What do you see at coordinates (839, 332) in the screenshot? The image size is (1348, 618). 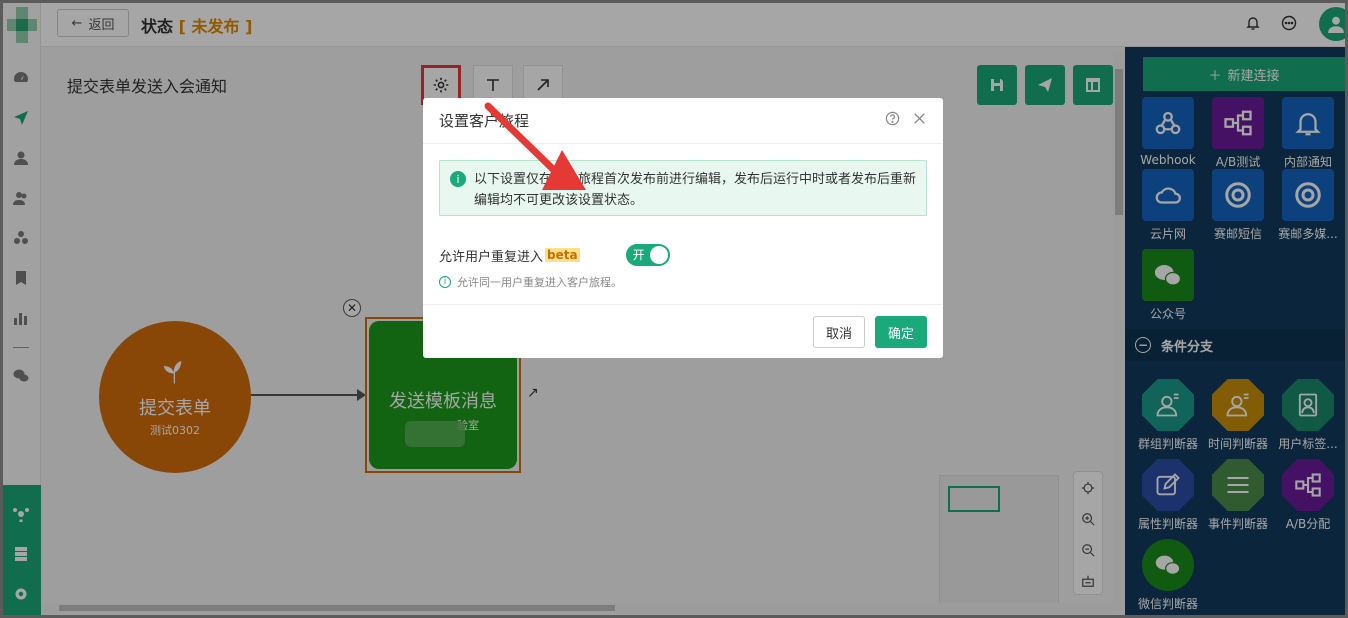 I see `cancel-button: 取消` at bounding box center [839, 332].